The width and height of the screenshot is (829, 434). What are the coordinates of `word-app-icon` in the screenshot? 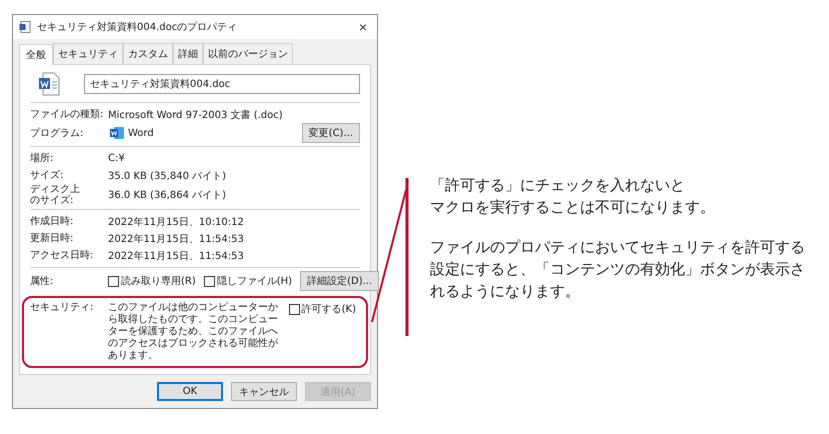 It's located at (117, 133).